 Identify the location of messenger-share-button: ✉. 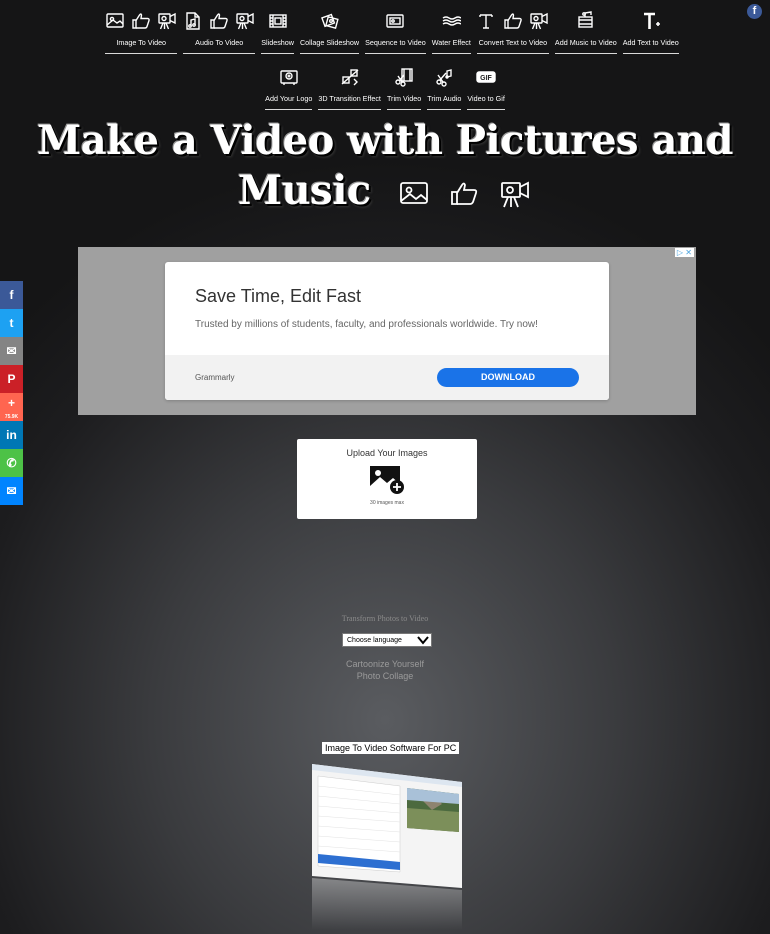
(11, 491).